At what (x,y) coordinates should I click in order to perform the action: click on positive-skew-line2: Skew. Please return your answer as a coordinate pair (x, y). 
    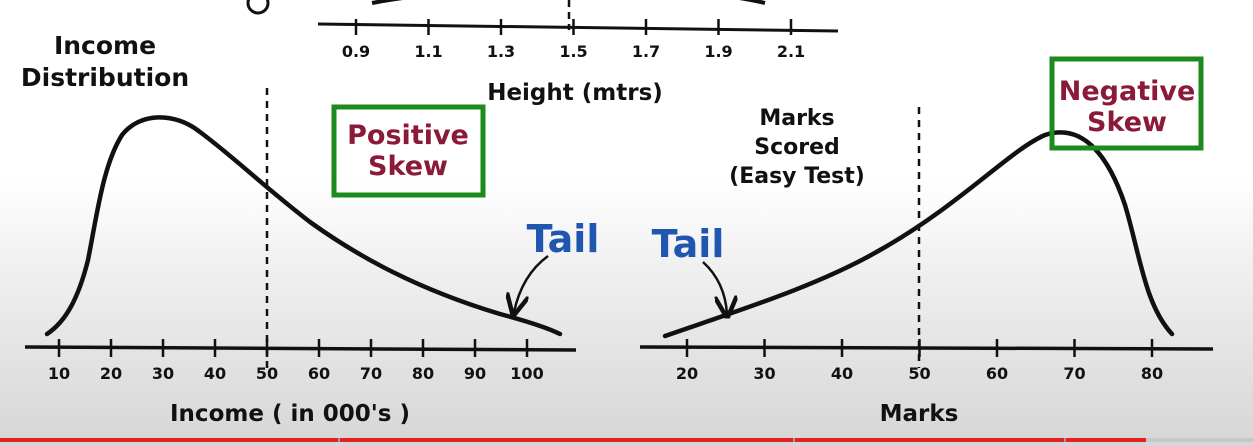
    Looking at the image, I should click on (408, 166).